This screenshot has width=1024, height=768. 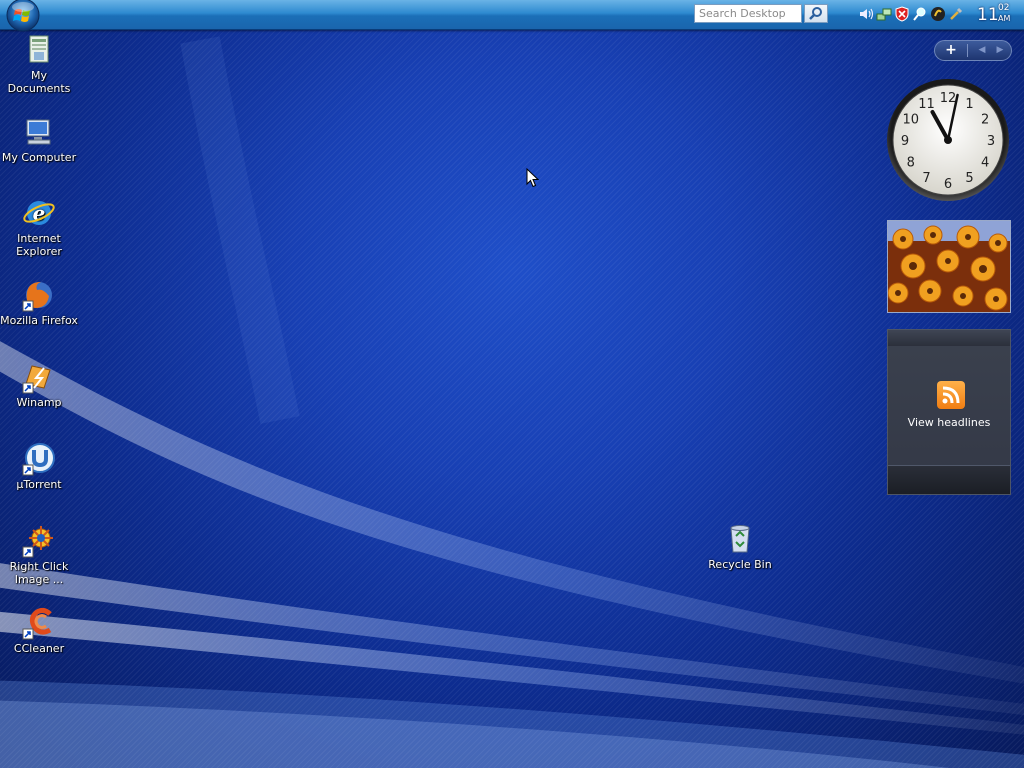 What do you see at coordinates (967, 50) in the screenshot?
I see `divider` at bounding box center [967, 50].